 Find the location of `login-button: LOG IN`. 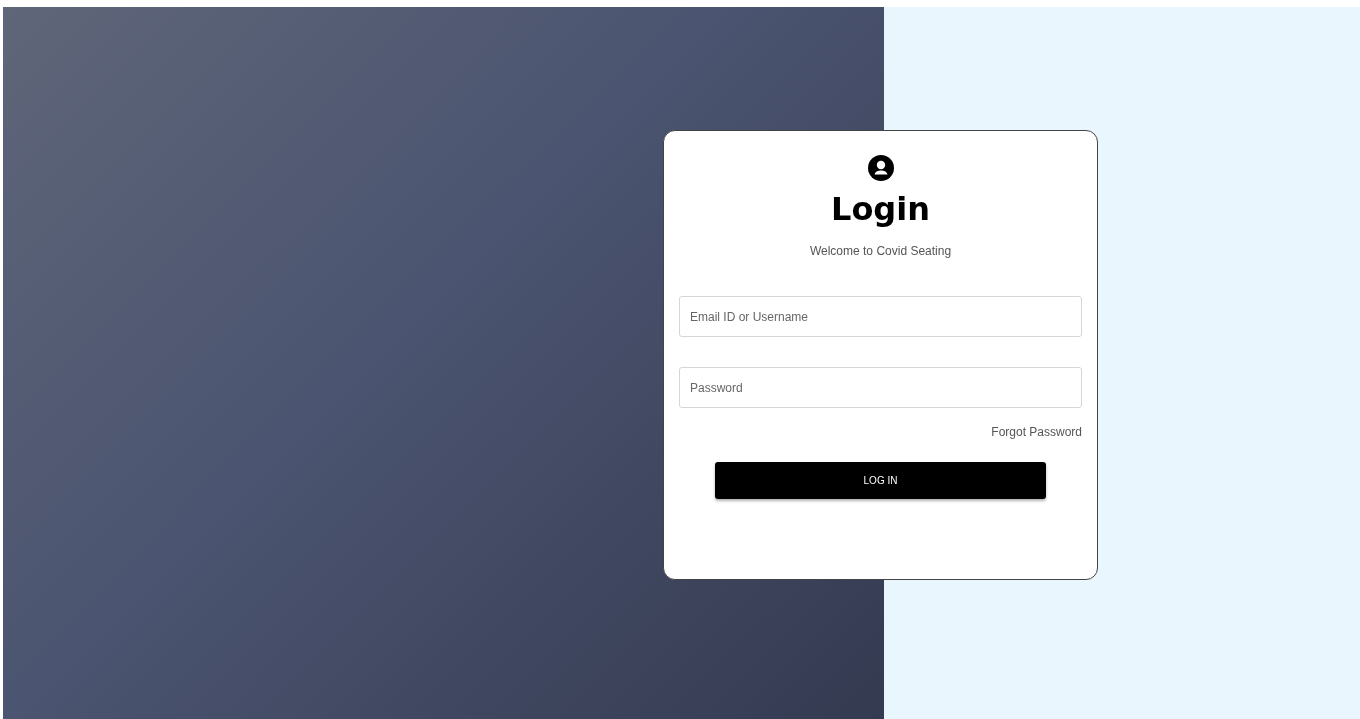

login-button: LOG IN is located at coordinates (880, 480).